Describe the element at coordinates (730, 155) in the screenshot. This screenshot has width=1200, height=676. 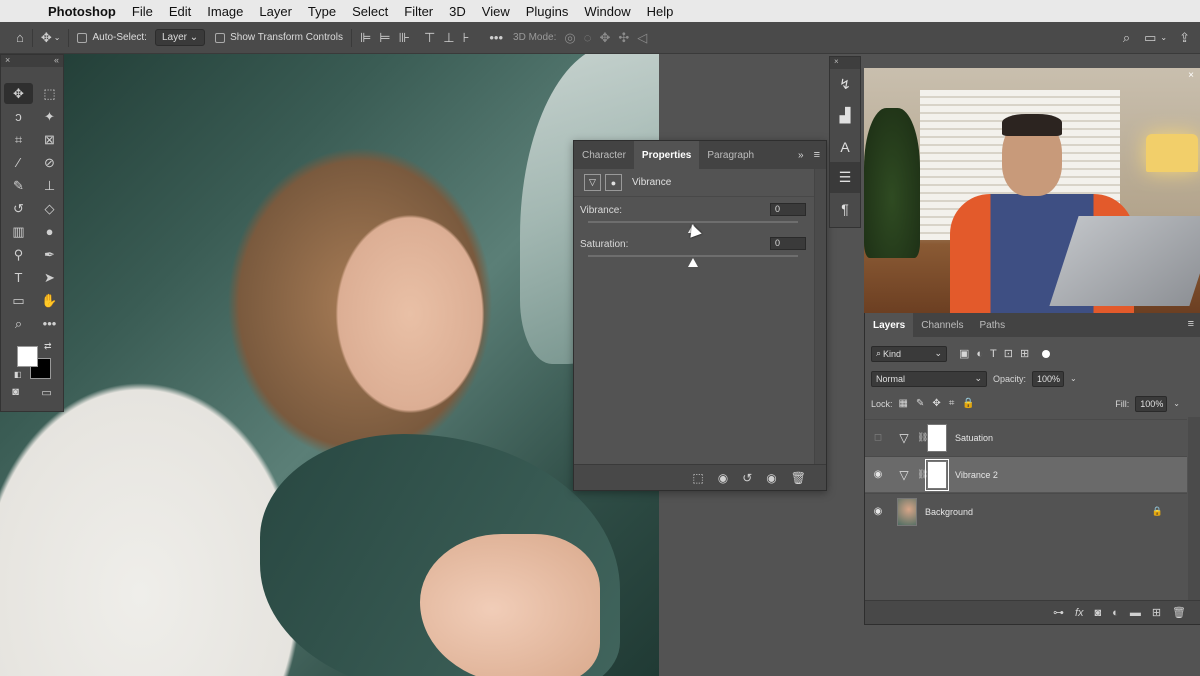
I see `tab-paragraph: Paragraph` at that location.